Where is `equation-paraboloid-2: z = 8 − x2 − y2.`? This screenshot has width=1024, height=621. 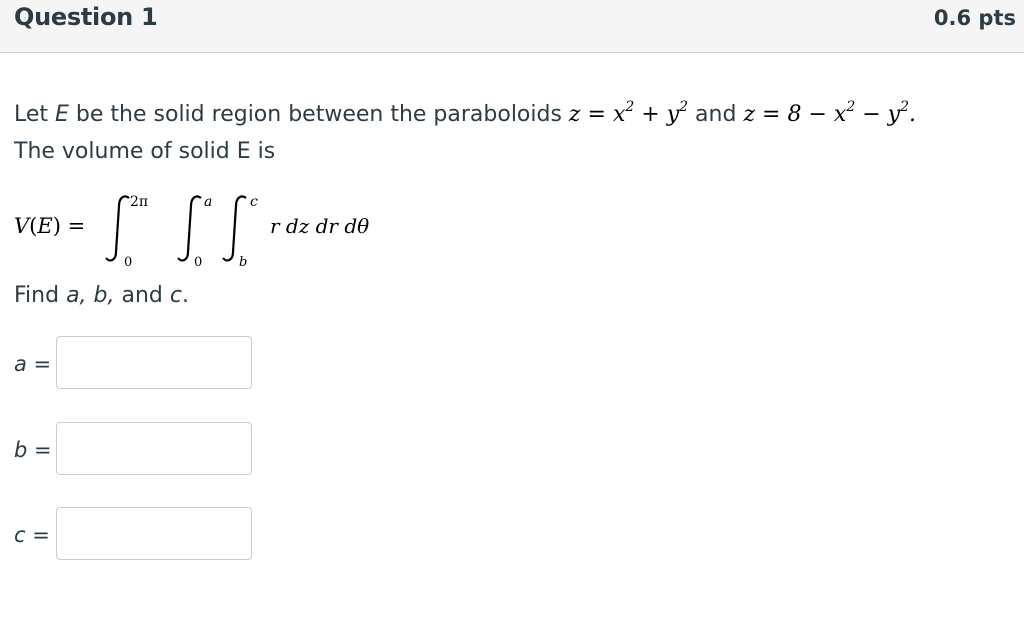 equation-paraboloid-2: z = 8 − x2 − y2. is located at coordinates (830, 113).